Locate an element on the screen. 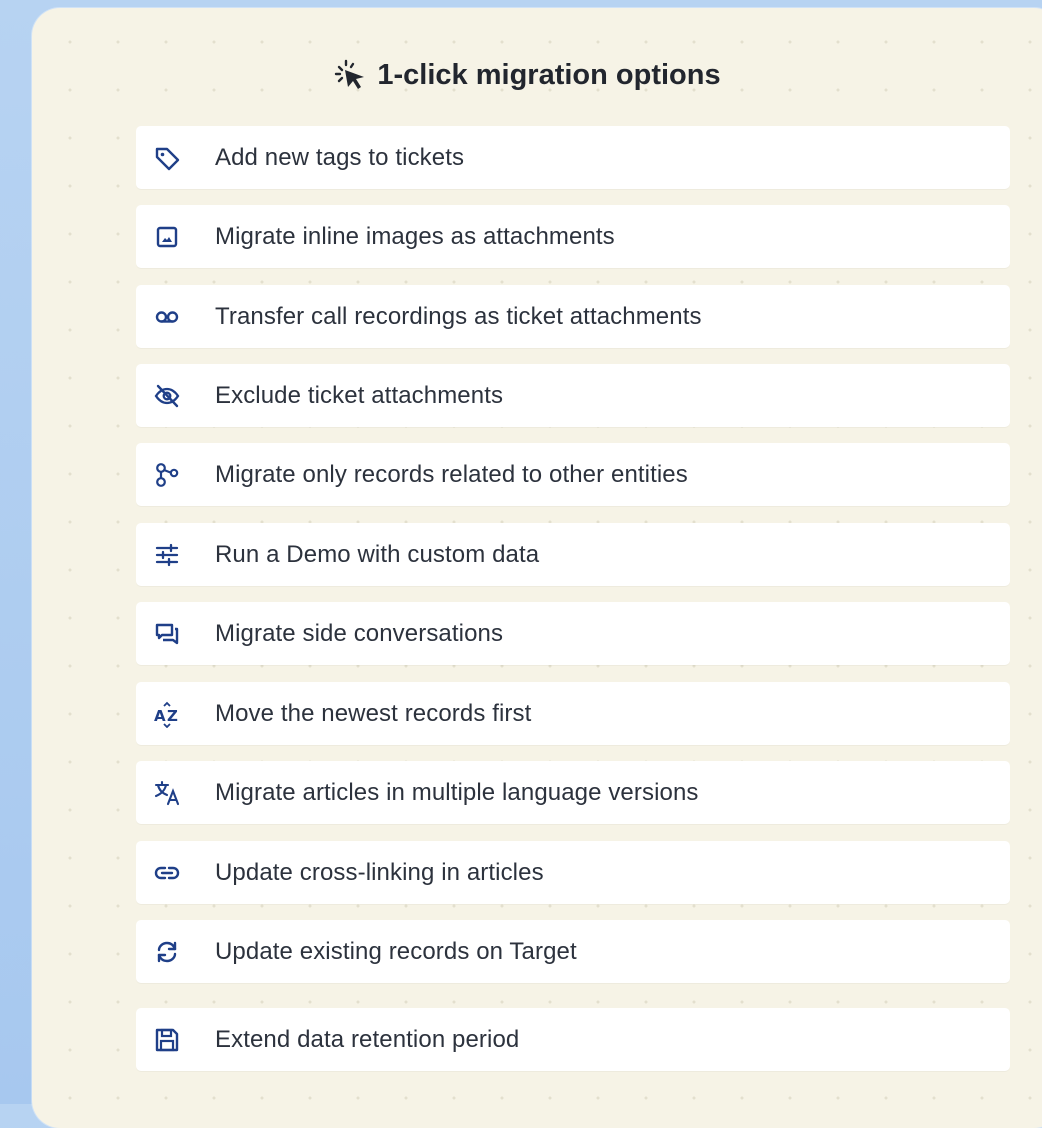 This screenshot has height=1128, width=1042. save-icon is located at coordinates (167, 1040).